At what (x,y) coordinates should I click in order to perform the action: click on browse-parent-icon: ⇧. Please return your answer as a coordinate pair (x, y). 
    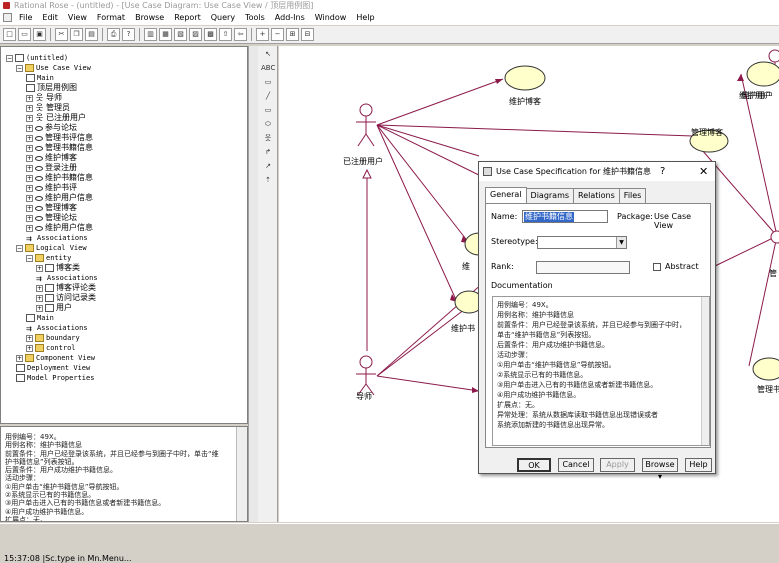
    Looking at the image, I should click on (225, 34).